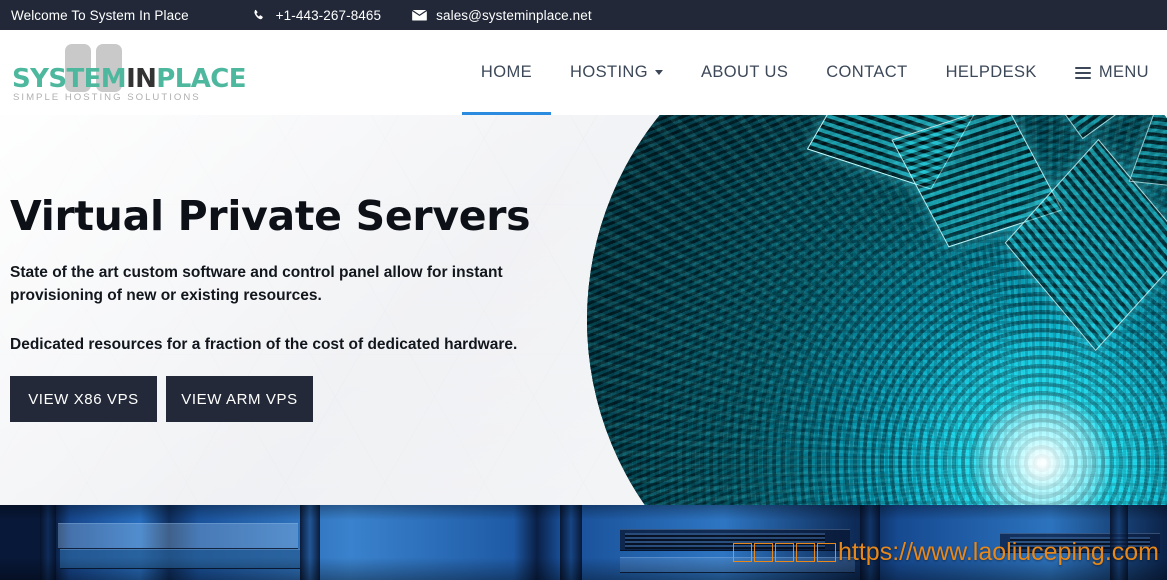 This screenshot has width=1167, height=580. Describe the element at coordinates (514, 15) in the screenshot. I see `email-address: sales@systeminplace.net` at that location.